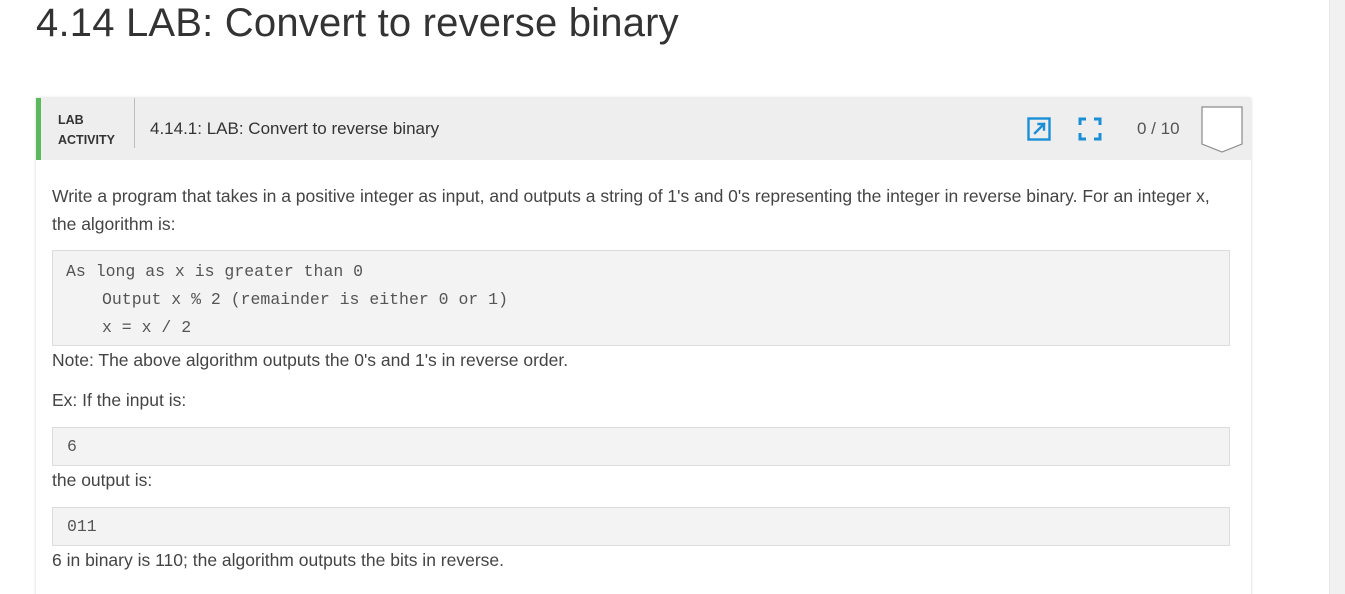 The image size is (1345, 594). What do you see at coordinates (102, 480) in the screenshot?
I see `output-label: the output is:` at bounding box center [102, 480].